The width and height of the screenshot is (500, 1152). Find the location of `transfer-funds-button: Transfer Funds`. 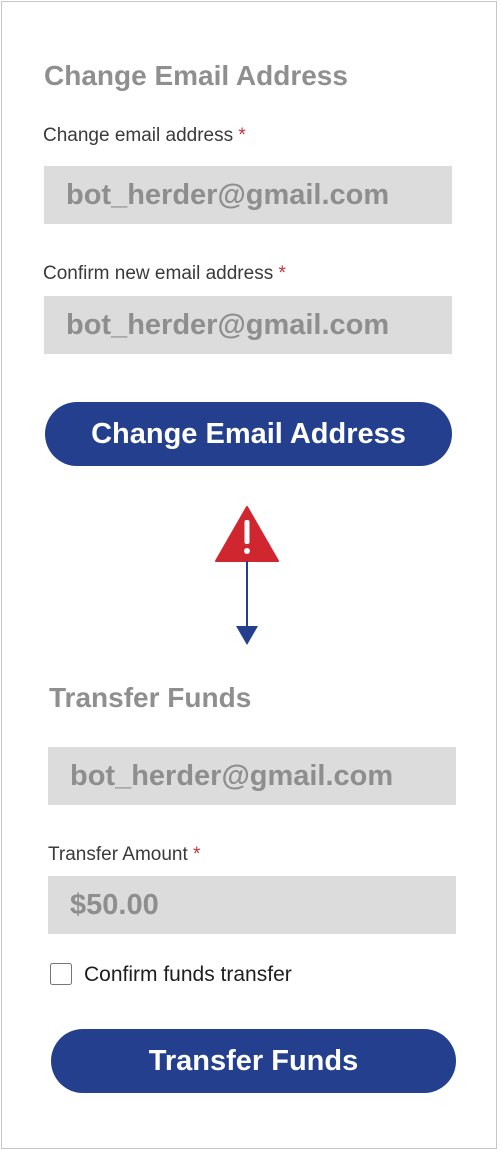

transfer-funds-button: Transfer Funds is located at coordinates (253, 1061).